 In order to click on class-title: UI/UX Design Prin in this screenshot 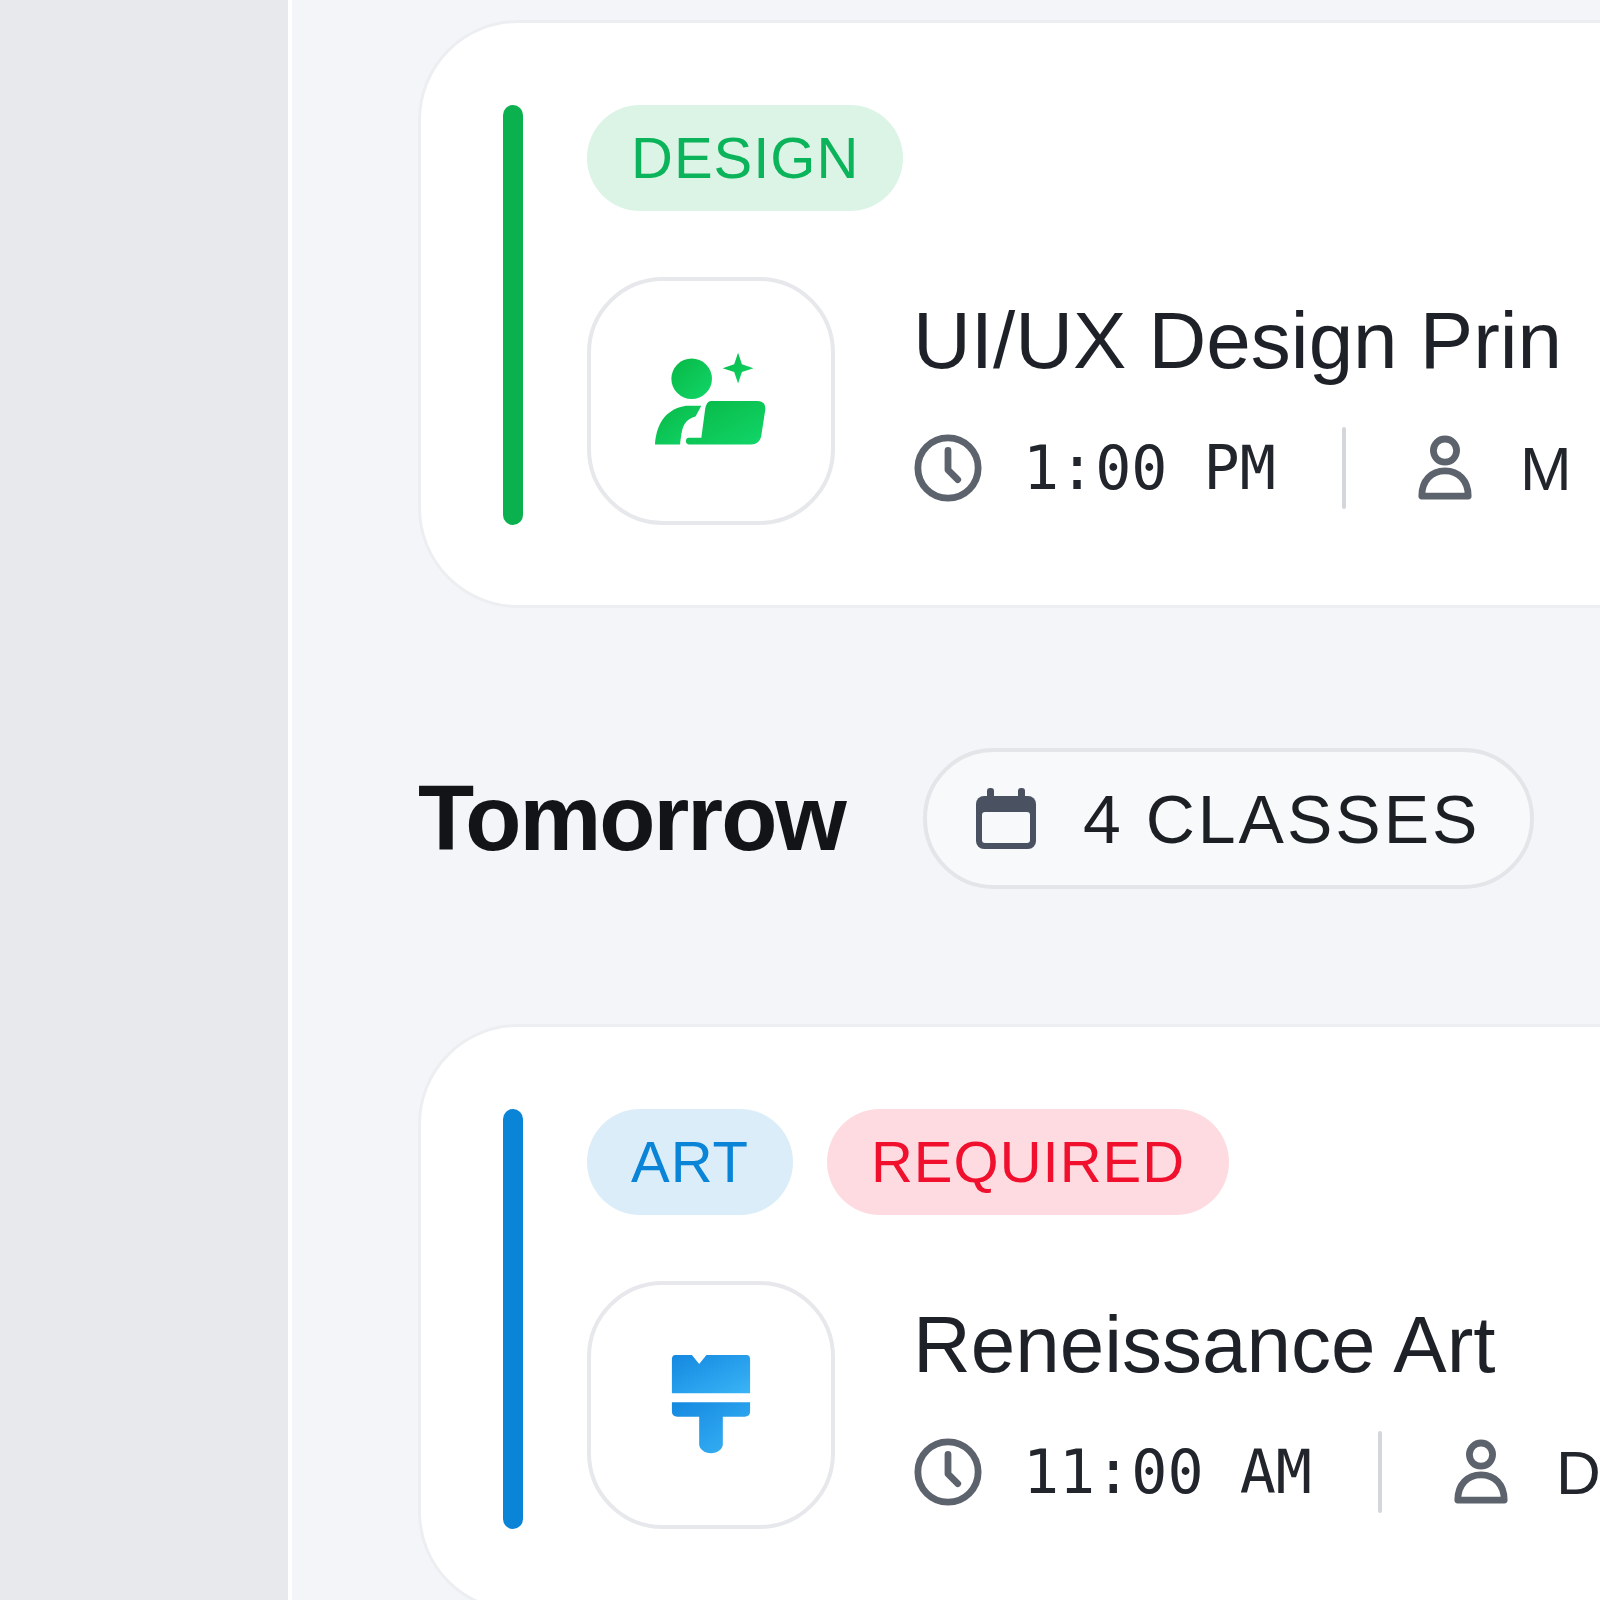, I will do `click(1238, 341)`.